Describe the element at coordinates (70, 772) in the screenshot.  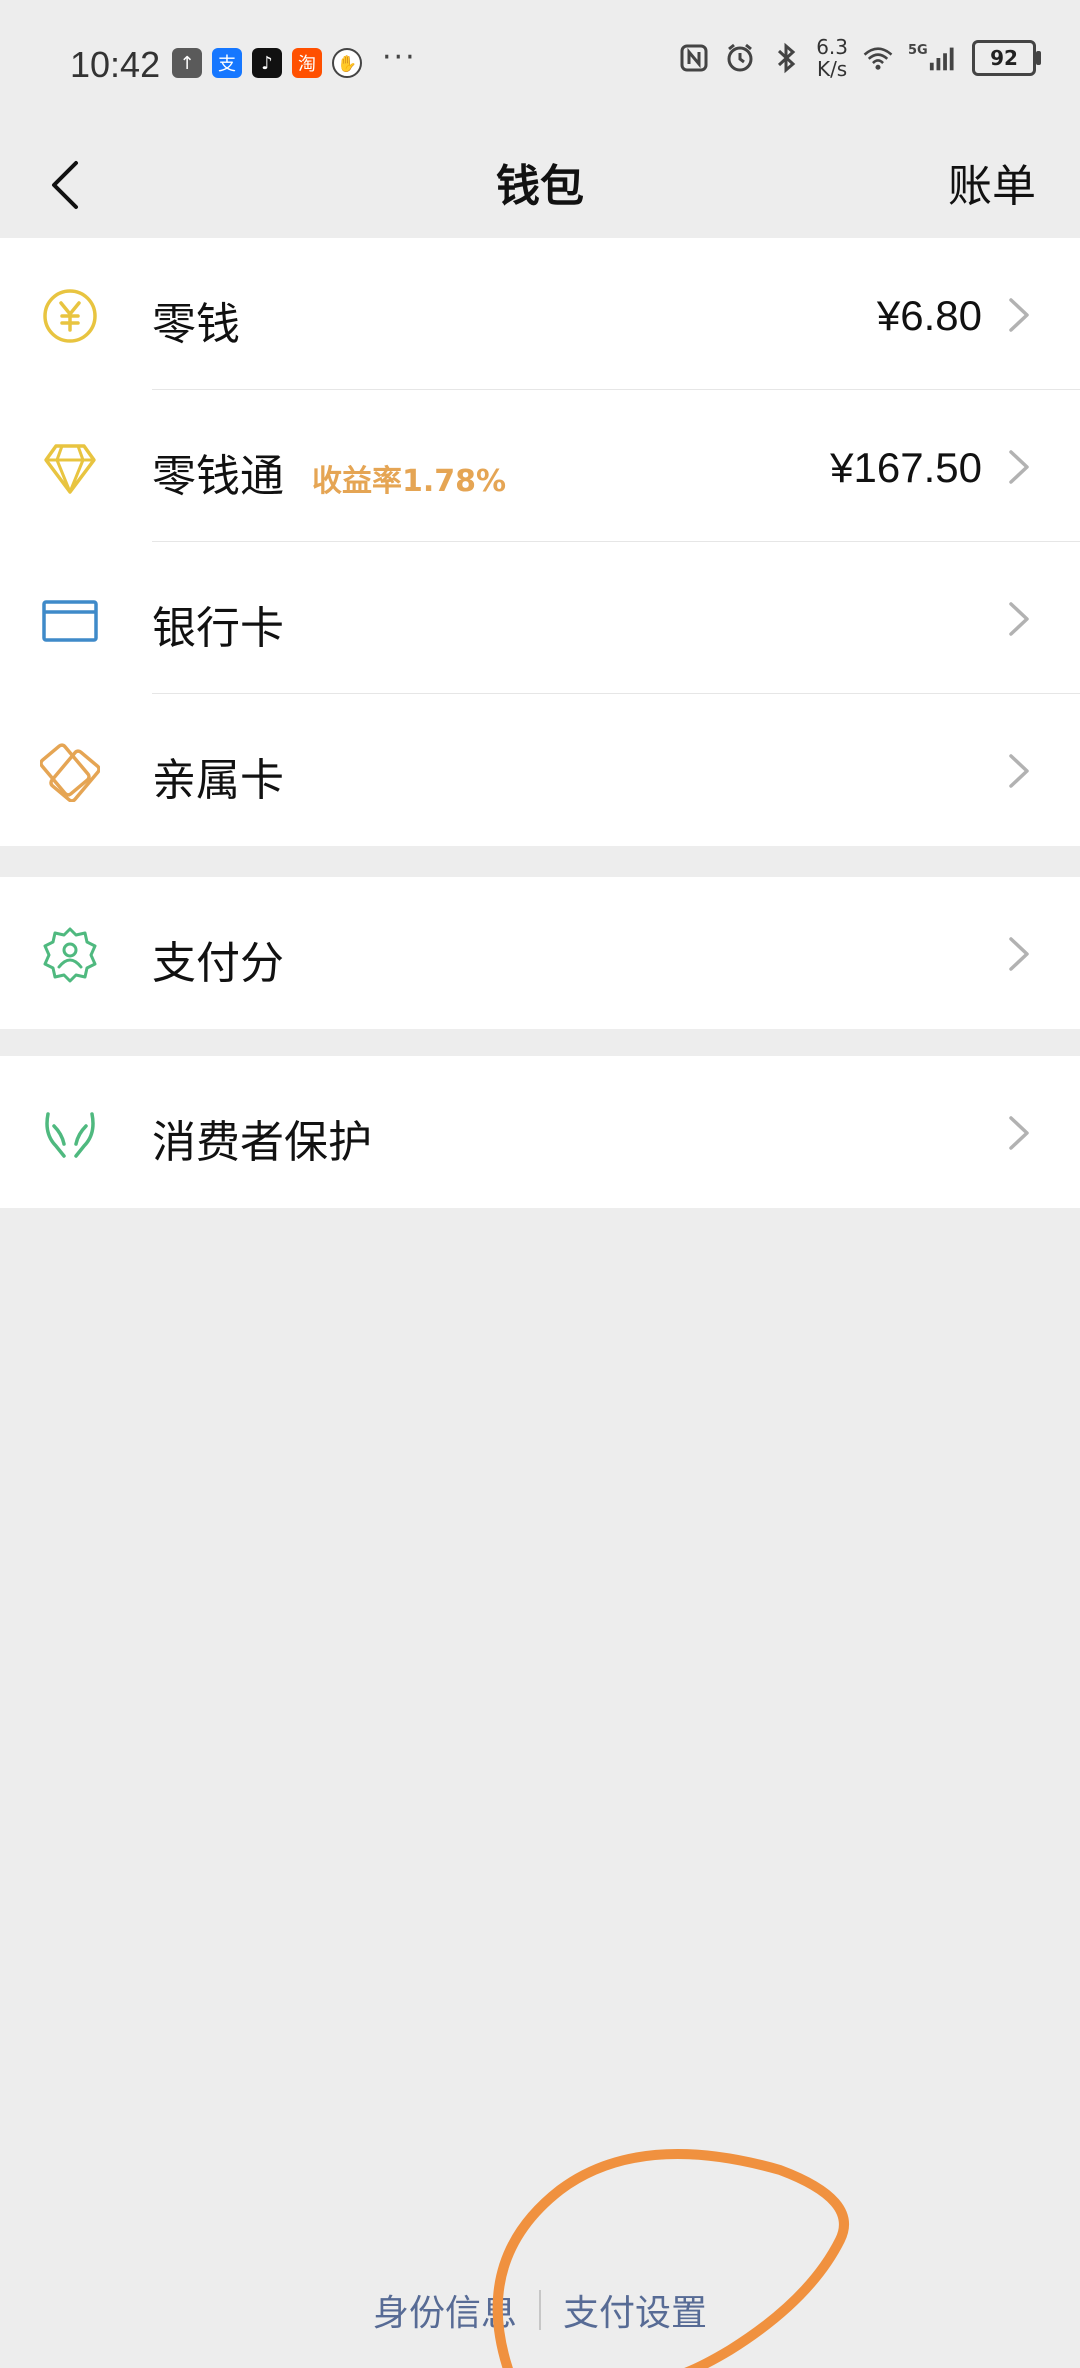
I see `family-card-icon` at that location.